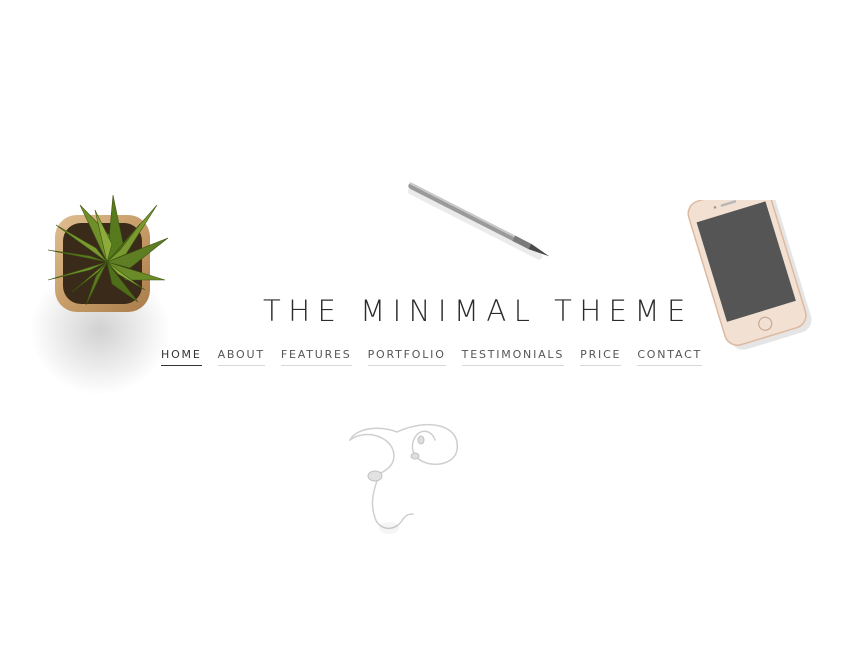  What do you see at coordinates (513, 357) in the screenshot?
I see `nav-testimonials: TESTIMONIALS` at bounding box center [513, 357].